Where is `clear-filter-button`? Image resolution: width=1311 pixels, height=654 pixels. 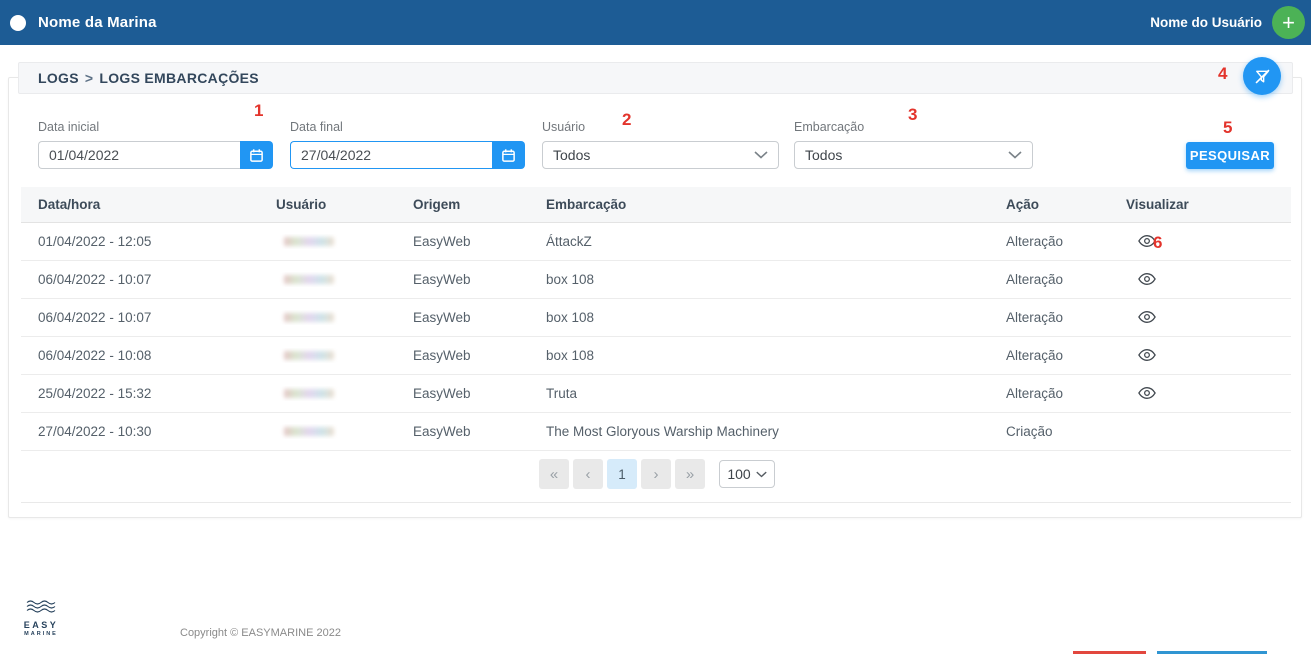
clear-filter-button is located at coordinates (1262, 76).